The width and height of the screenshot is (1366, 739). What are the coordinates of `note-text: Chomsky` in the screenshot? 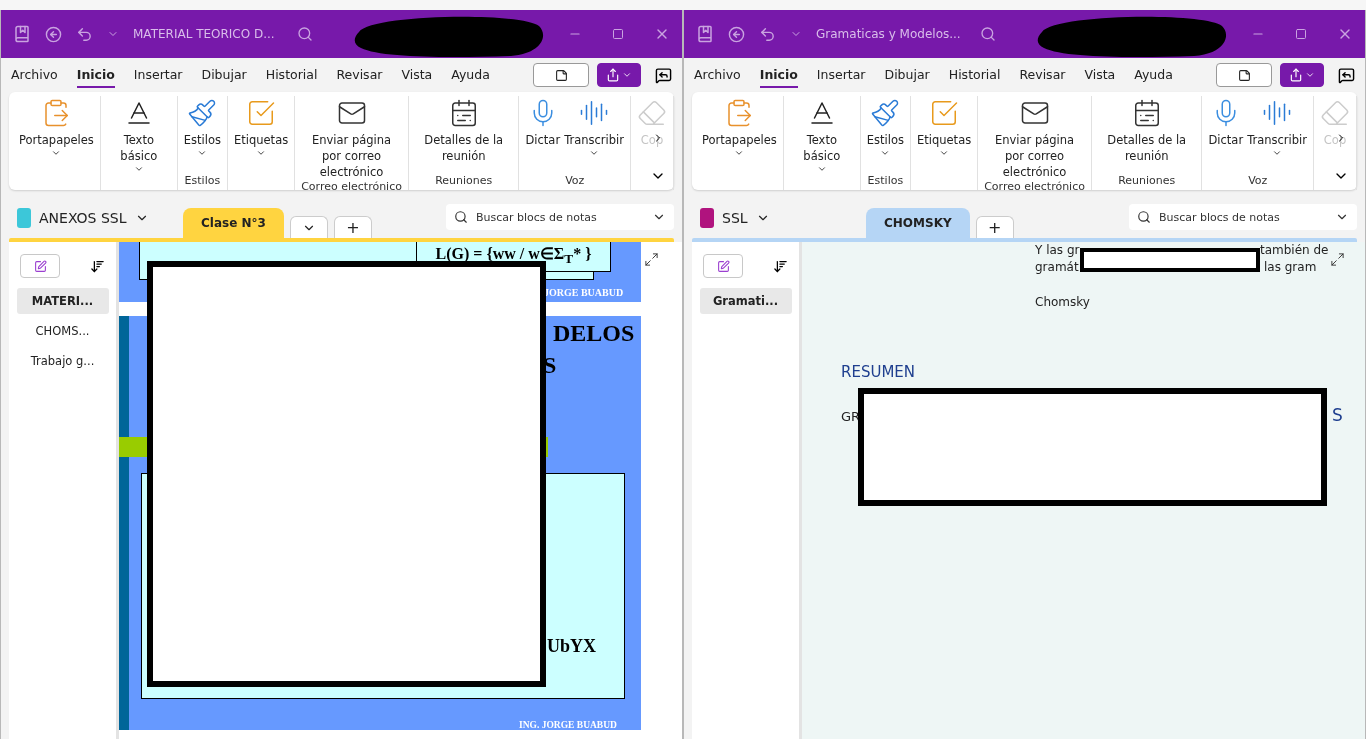 It's located at (1062, 302).